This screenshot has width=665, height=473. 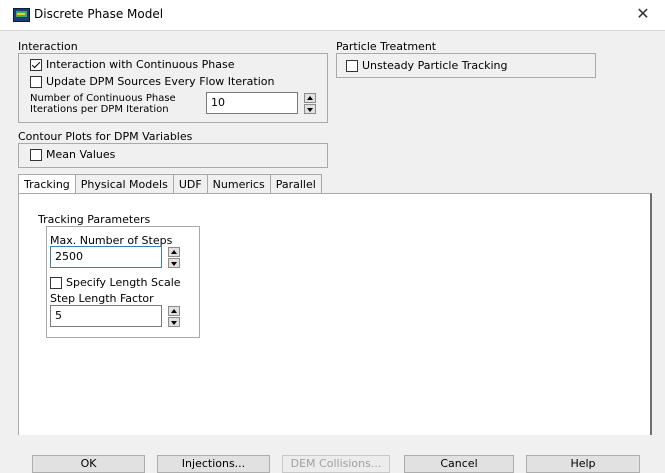 I want to click on specify-length-scale-label: Specify Length Scale, so click(x=123, y=282).